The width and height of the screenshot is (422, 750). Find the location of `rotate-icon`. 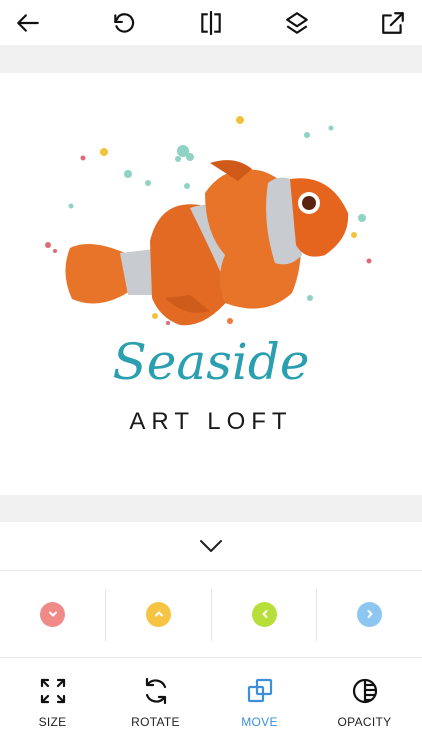

rotate-icon is located at coordinates (155, 691).